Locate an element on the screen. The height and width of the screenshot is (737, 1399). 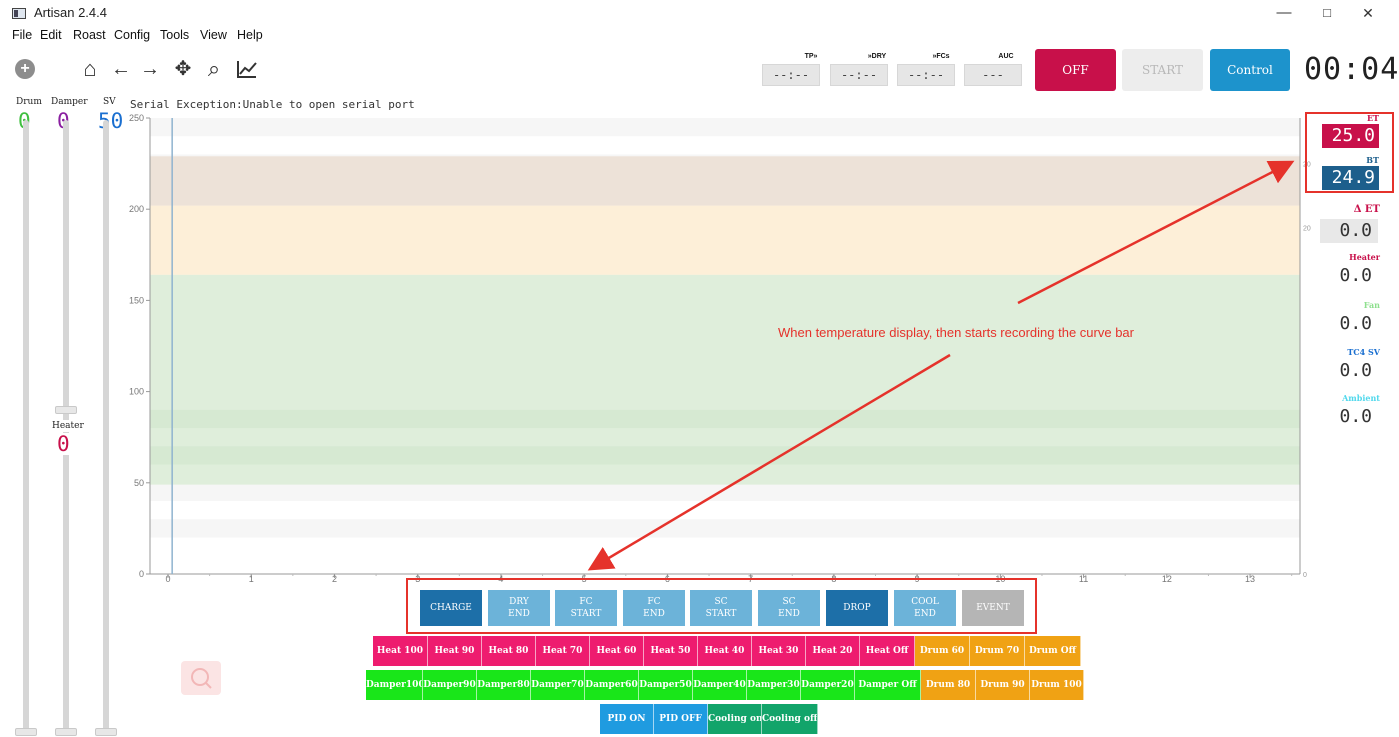
heater-readout: 0.0 is located at coordinates (1355, 275).